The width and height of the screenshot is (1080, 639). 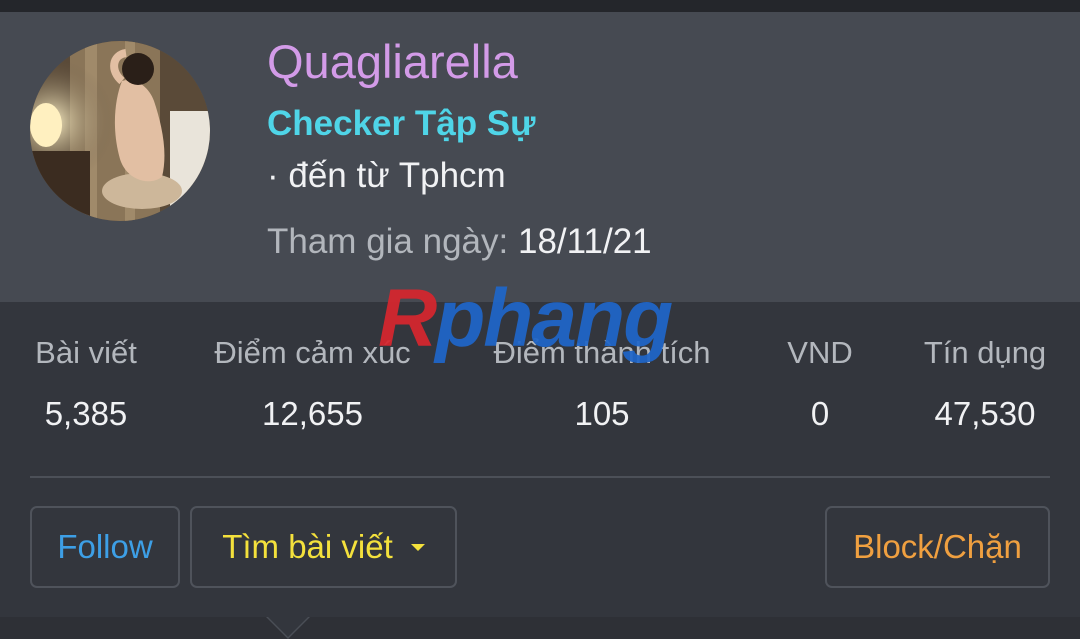 I want to click on find-posts-button: Tìm bài viết, so click(x=323, y=547).